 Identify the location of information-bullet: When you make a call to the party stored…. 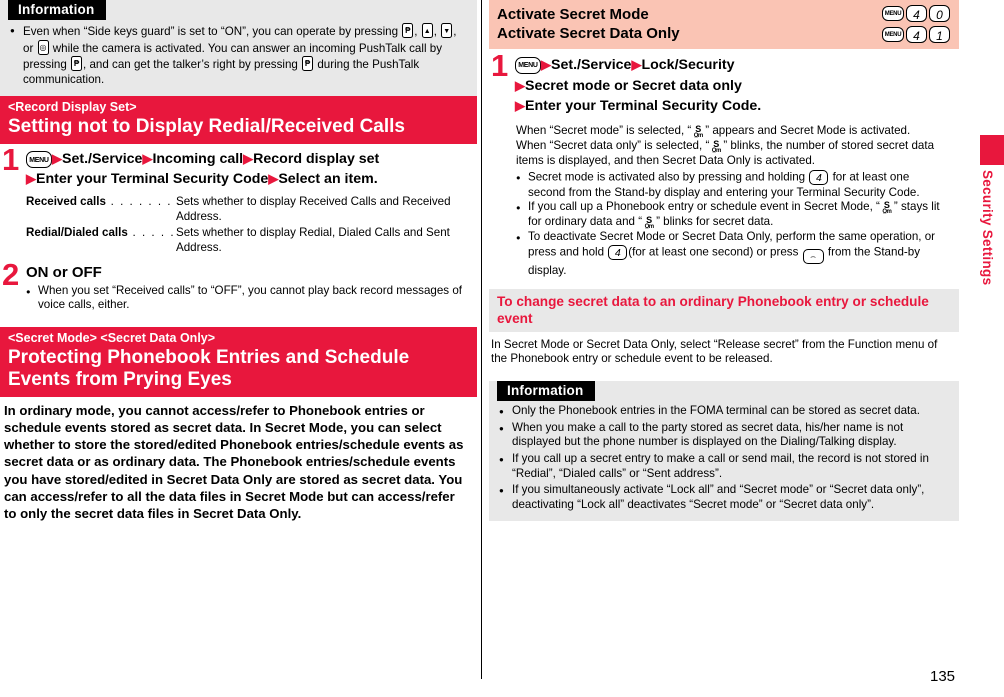
(727, 435).